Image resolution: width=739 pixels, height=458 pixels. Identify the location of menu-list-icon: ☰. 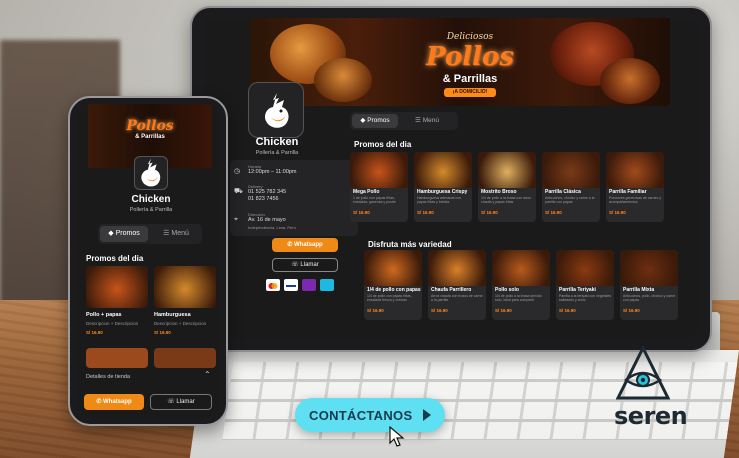
(419, 120).